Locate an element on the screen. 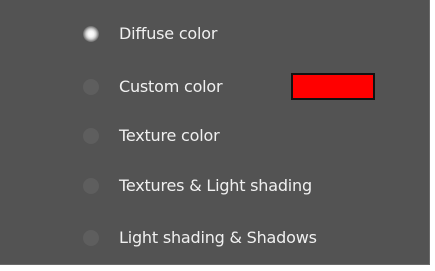 The width and height of the screenshot is (435, 271). radio-option-texture-color: Texture color is located at coordinates (151, 136).